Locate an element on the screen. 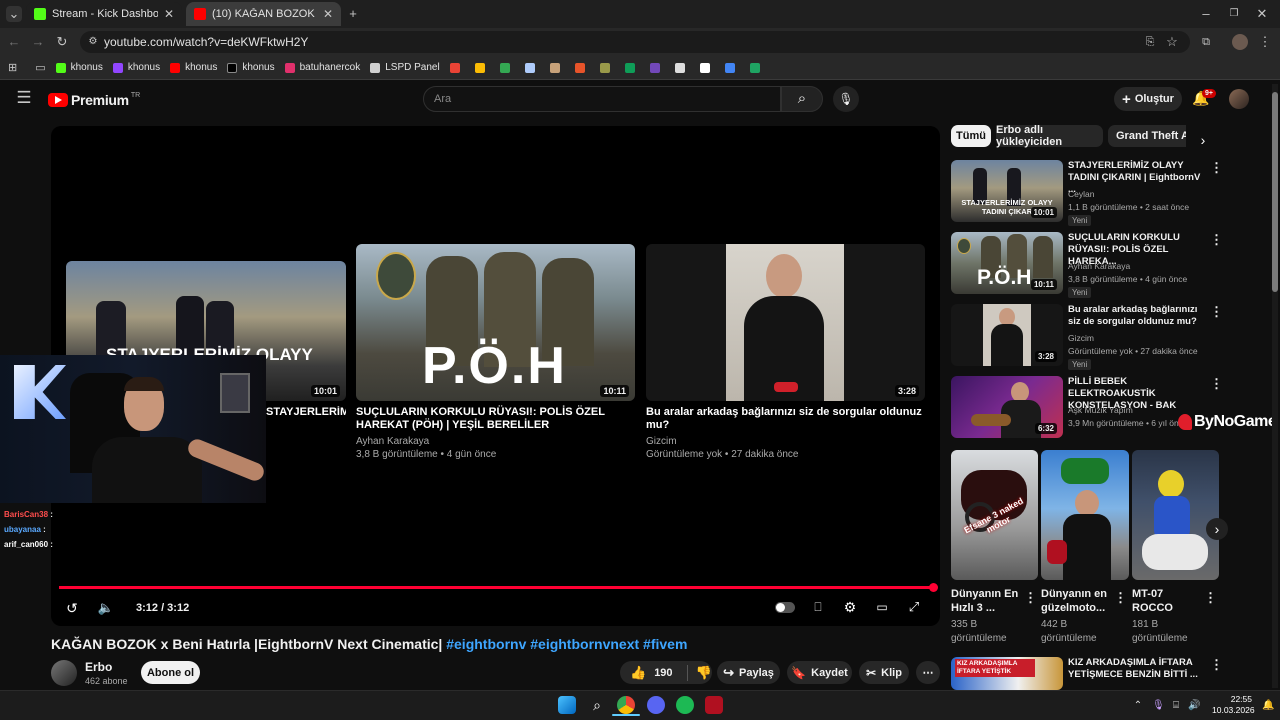 The width and height of the screenshot is (1280, 720). folder-icon: ▭ is located at coordinates (40, 68).